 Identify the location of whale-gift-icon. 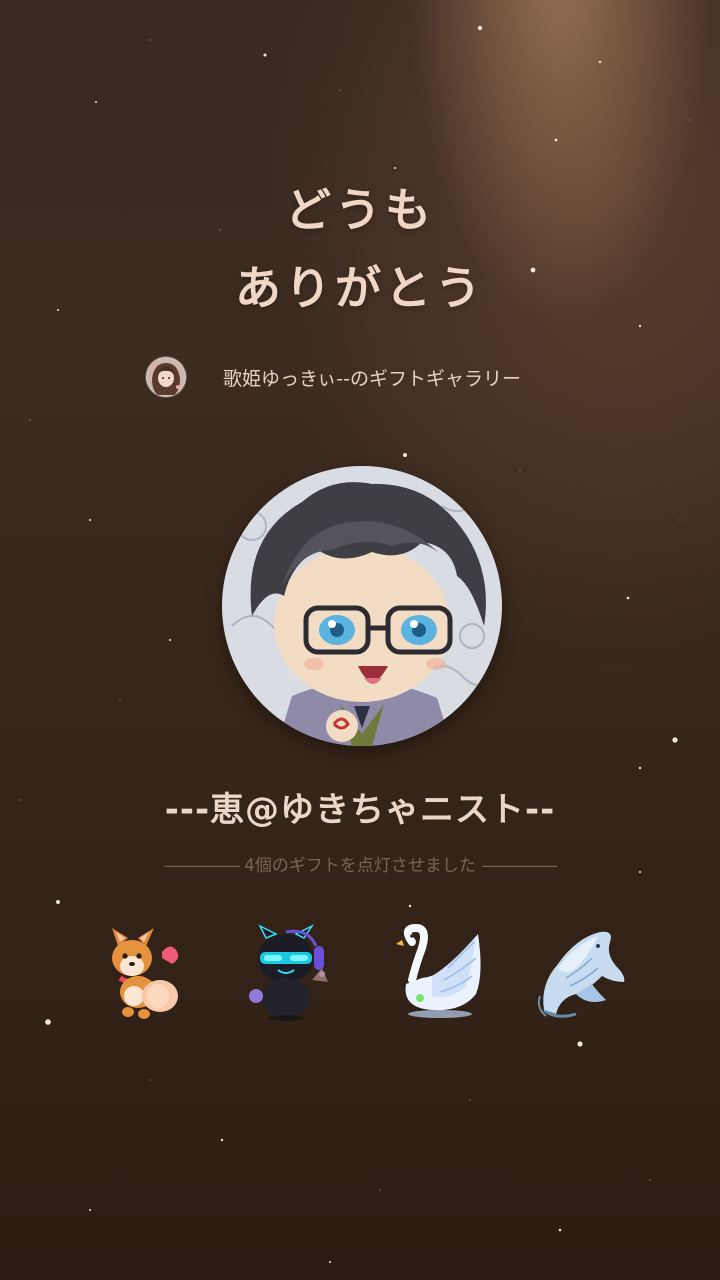
(584, 974).